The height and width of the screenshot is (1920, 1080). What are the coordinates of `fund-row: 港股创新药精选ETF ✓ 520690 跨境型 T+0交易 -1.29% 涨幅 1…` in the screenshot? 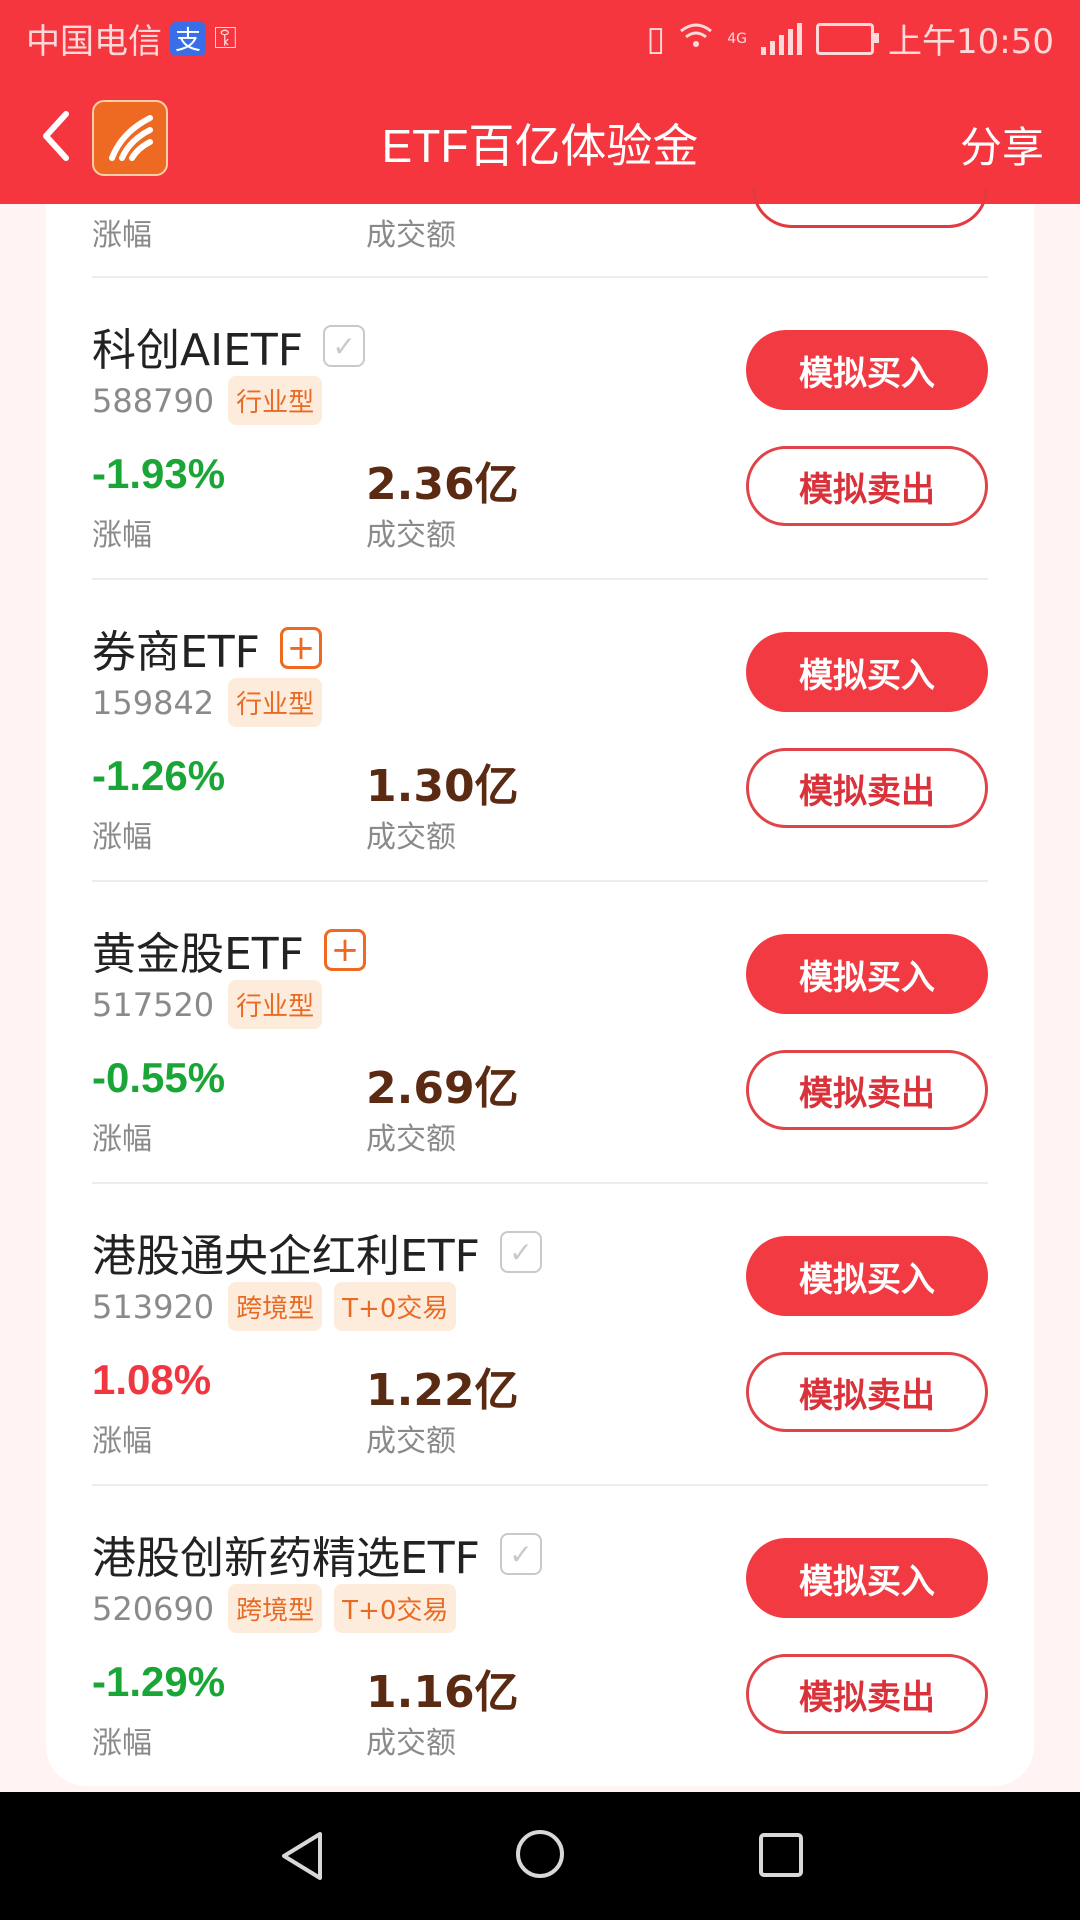 It's located at (540, 1635).